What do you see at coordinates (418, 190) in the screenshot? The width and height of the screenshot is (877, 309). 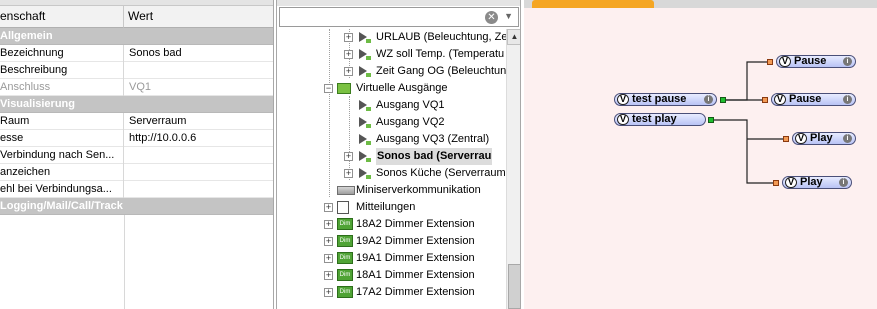 I see `tree-item-label: Miniserverkommunikation` at bounding box center [418, 190].